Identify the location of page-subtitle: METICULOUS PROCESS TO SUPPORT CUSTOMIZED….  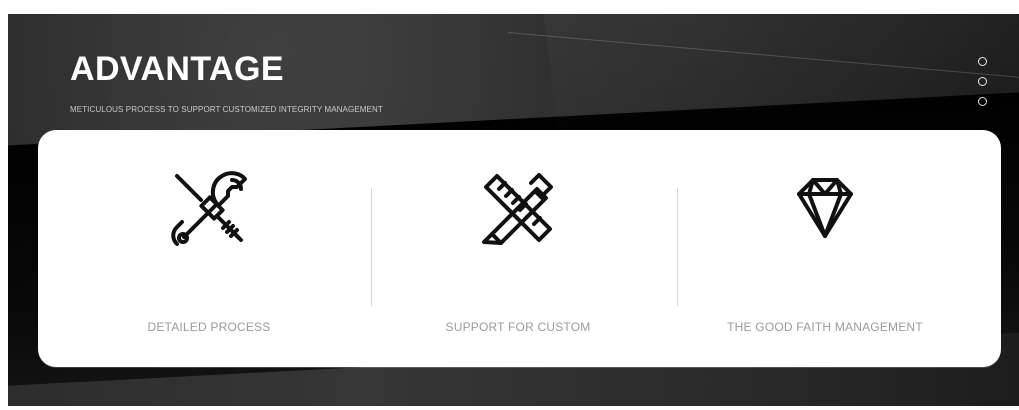
(226, 109).